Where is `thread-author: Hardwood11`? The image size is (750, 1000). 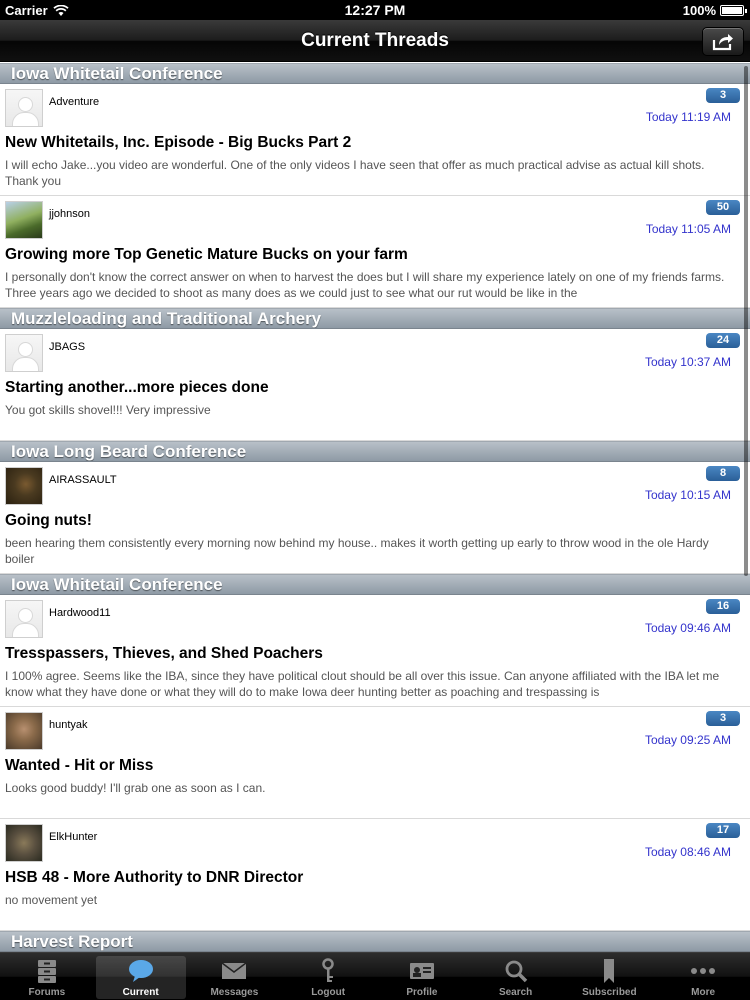 thread-author: Hardwood11 is located at coordinates (80, 613).